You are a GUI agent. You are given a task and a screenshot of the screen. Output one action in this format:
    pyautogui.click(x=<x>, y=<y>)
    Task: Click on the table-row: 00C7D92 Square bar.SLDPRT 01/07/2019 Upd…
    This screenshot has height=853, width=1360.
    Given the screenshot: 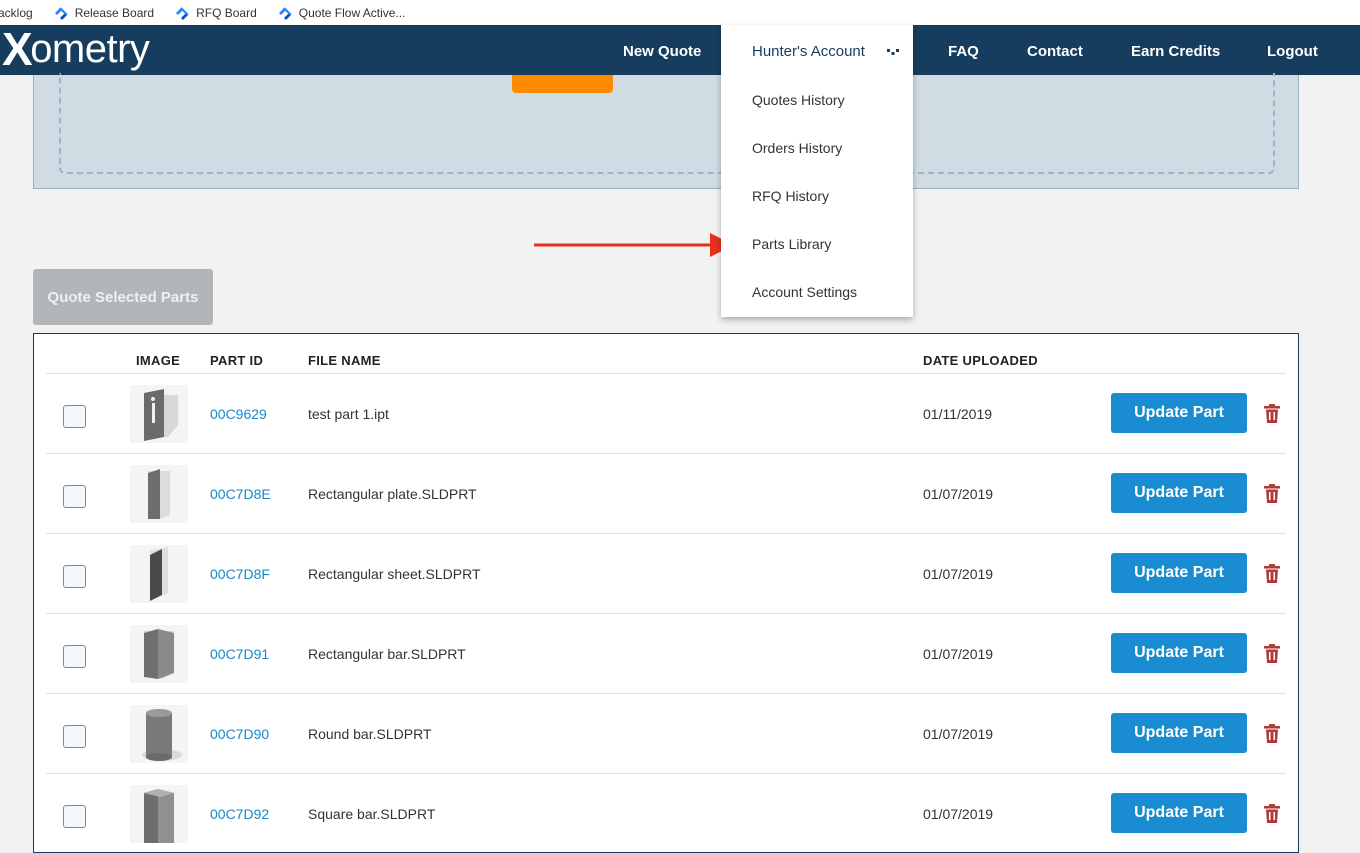 What is the action you would take?
    pyautogui.click(x=666, y=813)
    